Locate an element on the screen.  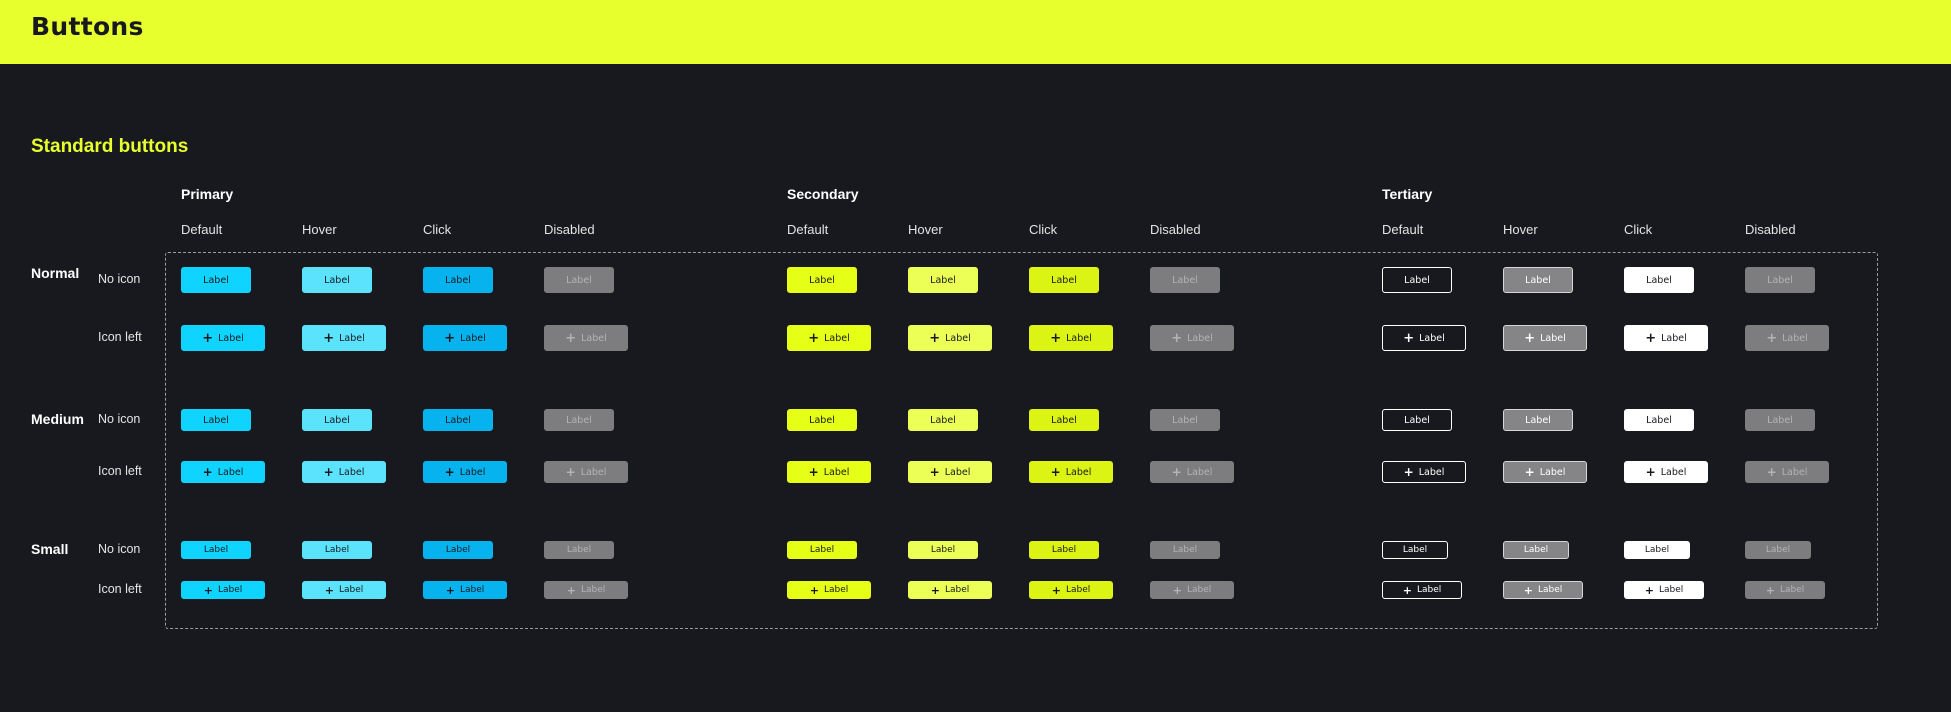
primary-hover-small-no-icon-button: Label is located at coordinates (337, 550).